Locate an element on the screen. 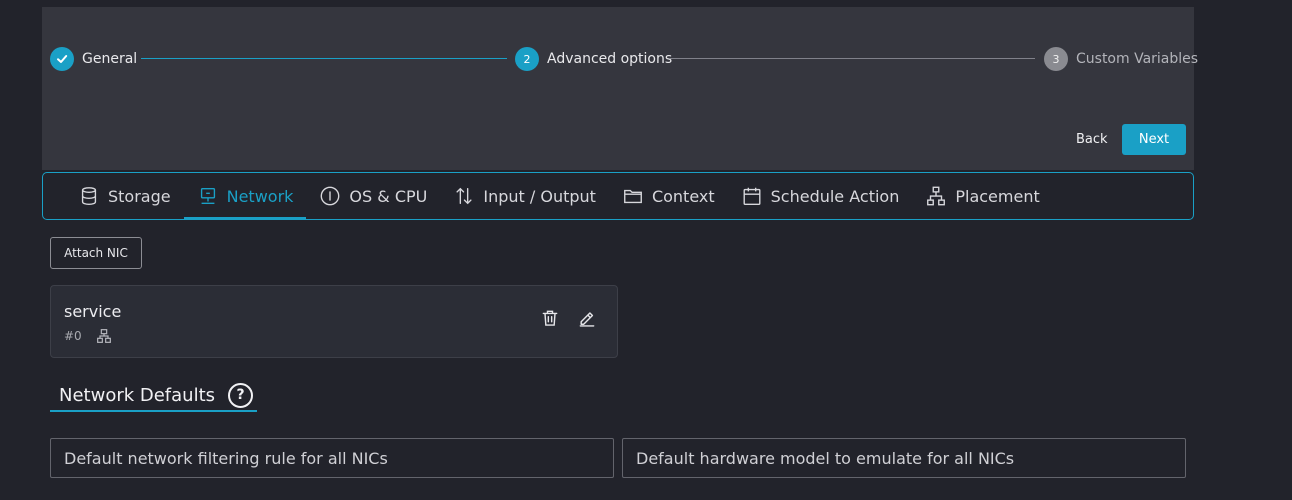 The image size is (1292, 500). tab-context: Context is located at coordinates (668, 196).